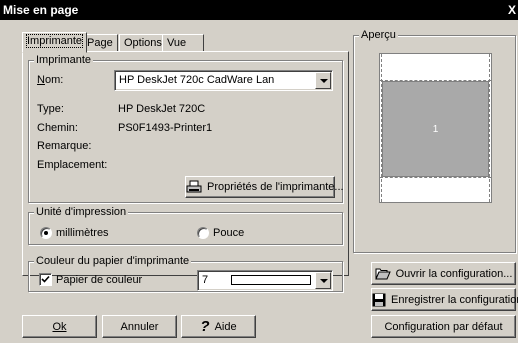 The width and height of the screenshot is (518, 343). What do you see at coordinates (57, 128) in the screenshot?
I see `printer-path-label: Chemin:` at bounding box center [57, 128].